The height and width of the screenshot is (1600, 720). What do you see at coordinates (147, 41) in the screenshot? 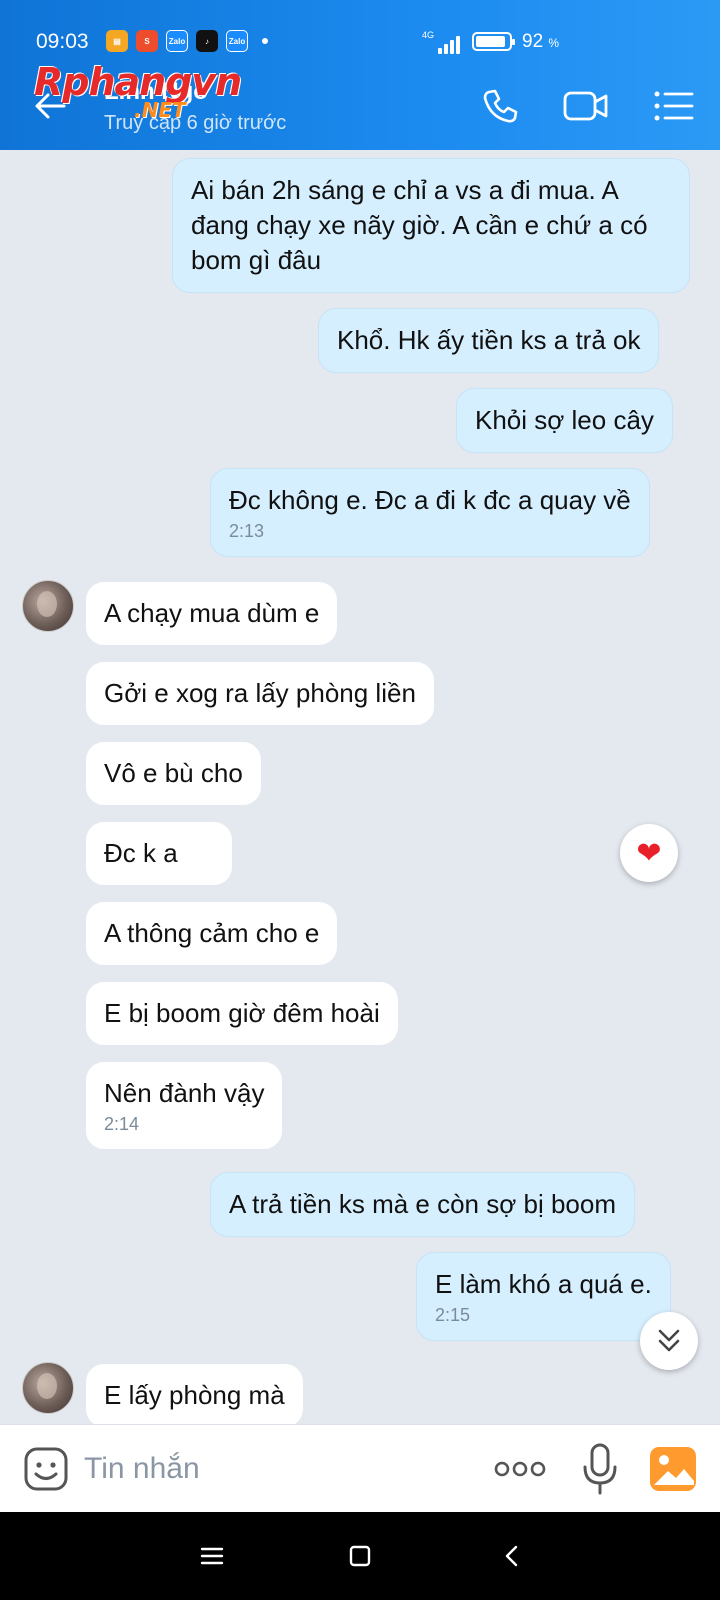
I see `shopee-icon: S` at bounding box center [147, 41].